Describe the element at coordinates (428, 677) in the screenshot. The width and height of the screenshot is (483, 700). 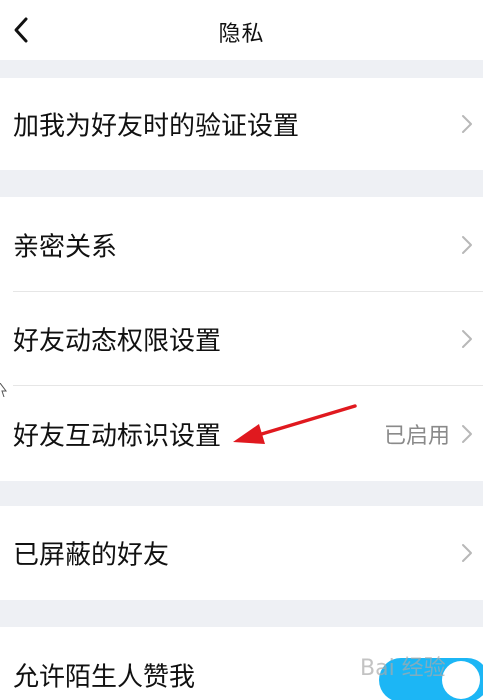
I see `allow-stranger-likes-toggle` at that location.